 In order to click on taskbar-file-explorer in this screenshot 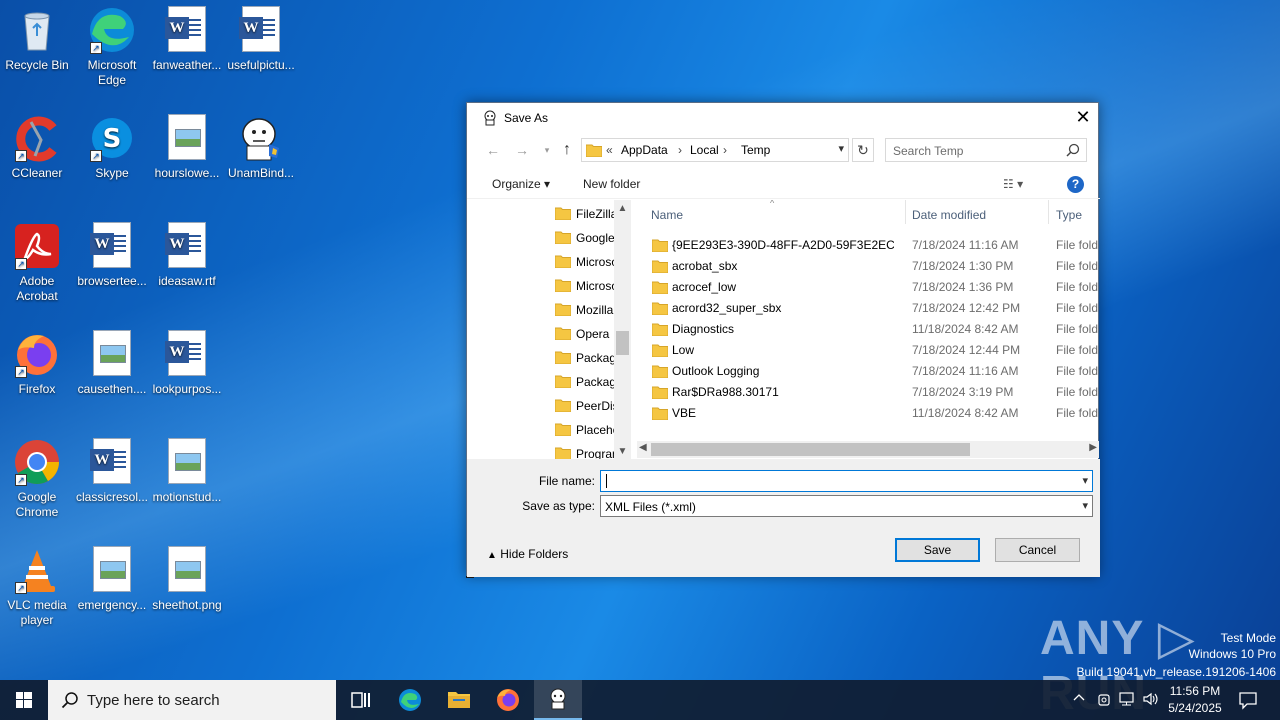, I will do `click(459, 700)`.